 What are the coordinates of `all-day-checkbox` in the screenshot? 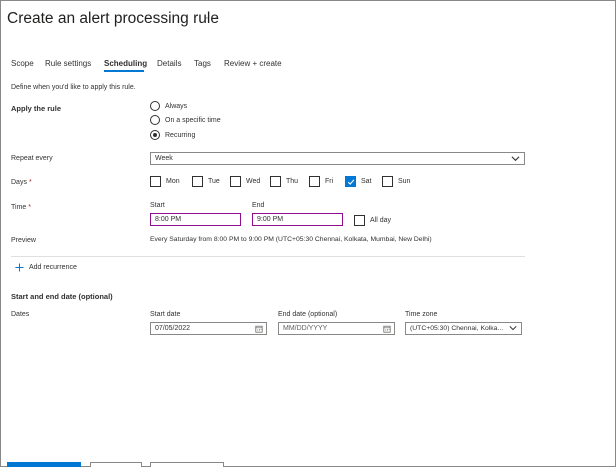 It's located at (359, 220).